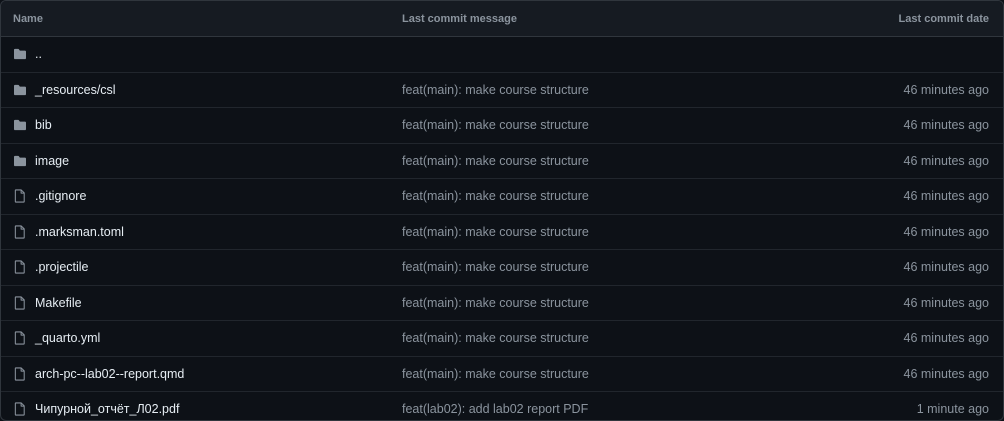  Describe the element at coordinates (79, 232) in the screenshot. I see `file-name-link: .marksman.toml` at that location.